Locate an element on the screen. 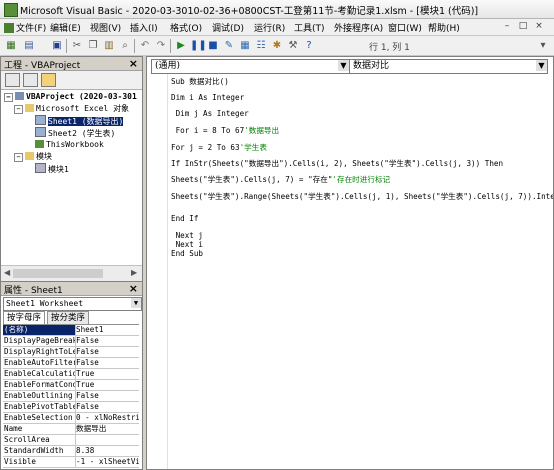 The height and width of the screenshot is (470, 554). object-browser-icon: ✱ is located at coordinates (277, 46).